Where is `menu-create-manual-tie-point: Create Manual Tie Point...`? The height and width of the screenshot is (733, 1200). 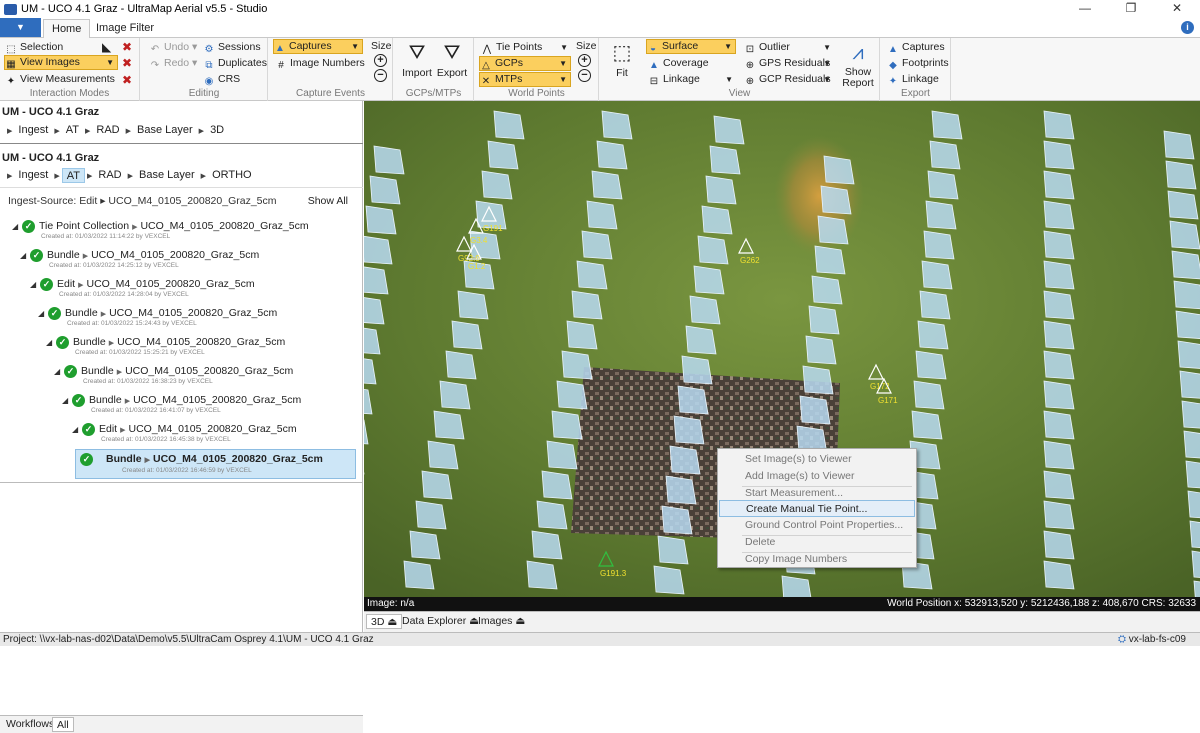 menu-create-manual-tie-point: Create Manual Tie Point... is located at coordinates (817, 508).